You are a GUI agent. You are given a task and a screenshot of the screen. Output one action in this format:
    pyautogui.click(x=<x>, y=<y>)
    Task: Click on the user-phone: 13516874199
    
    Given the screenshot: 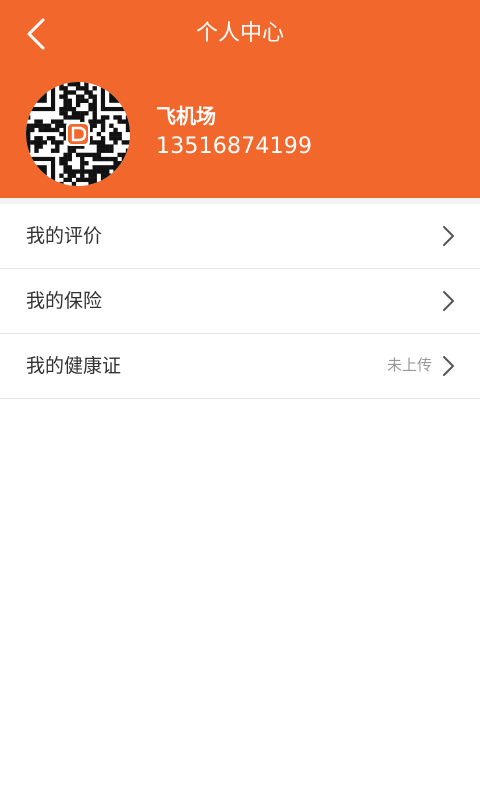 What is the action you would take?
    pyautogui.click(x=234, y=146)
    